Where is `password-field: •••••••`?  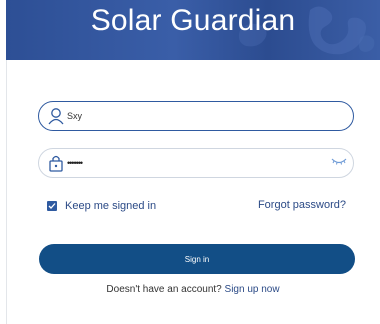 password-field: ••••••• is located at coordinates (196, 163).